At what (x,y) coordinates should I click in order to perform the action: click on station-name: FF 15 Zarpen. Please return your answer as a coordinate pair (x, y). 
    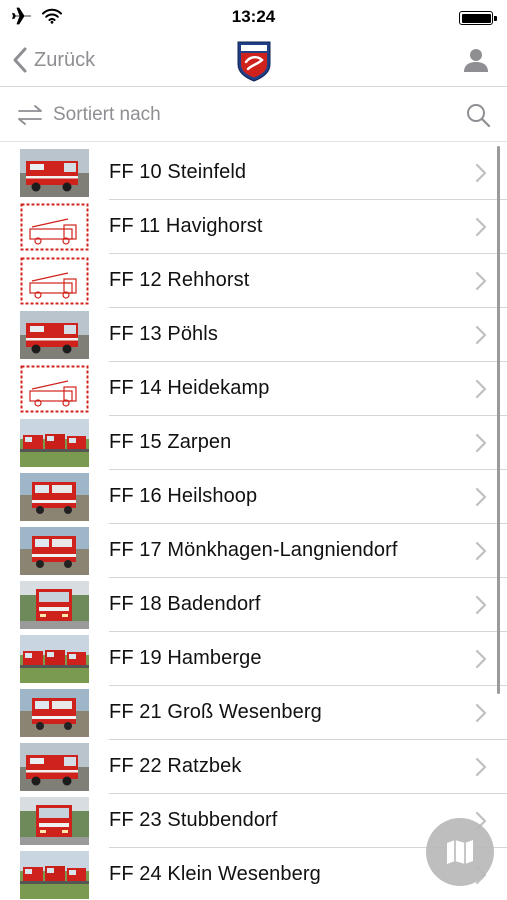
    Looking at the image, I should click on (170, 442).